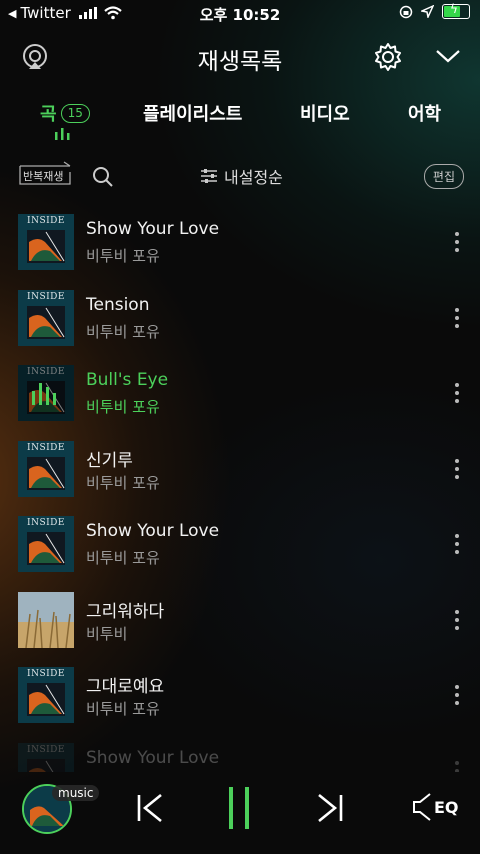  I want to click on pause-icon, so click(239, 808).